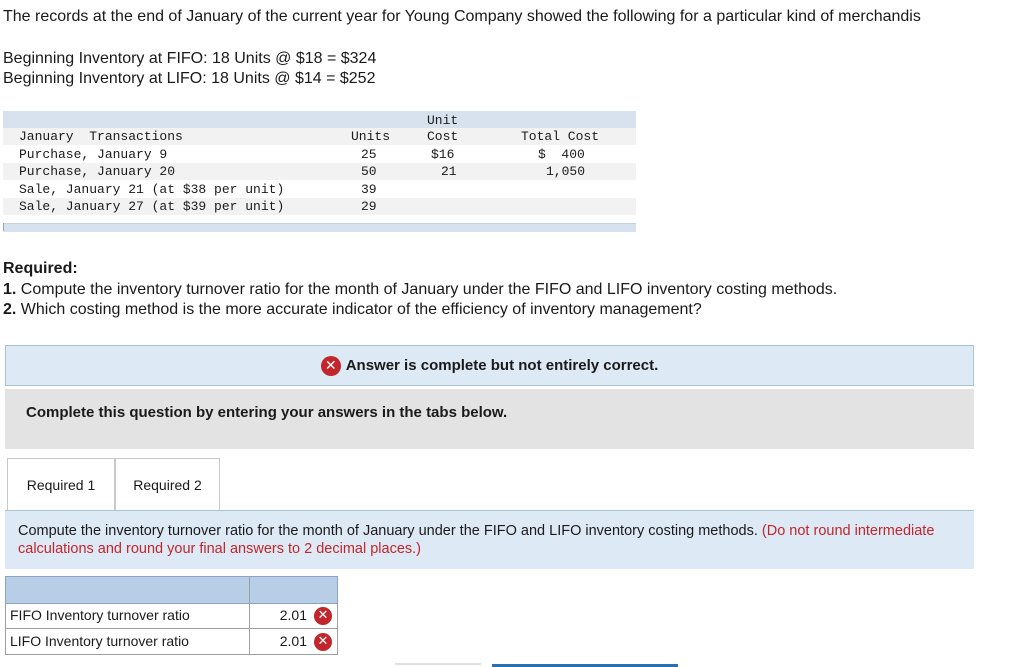 This screenshot has width=1024, height=667. Describe the element at coordinates (319, 227) in the screenshot. I see `transactions-footer-bar` at that location.